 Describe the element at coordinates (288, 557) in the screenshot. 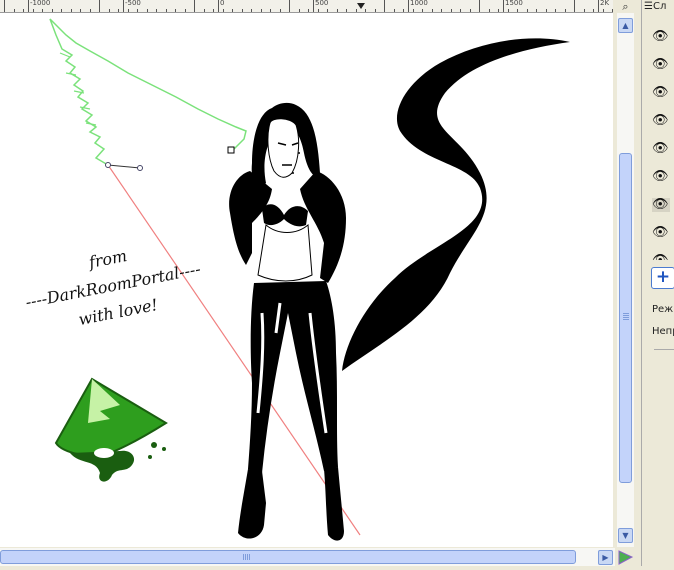

I see `horizontal-scroll-thumb` at that location.